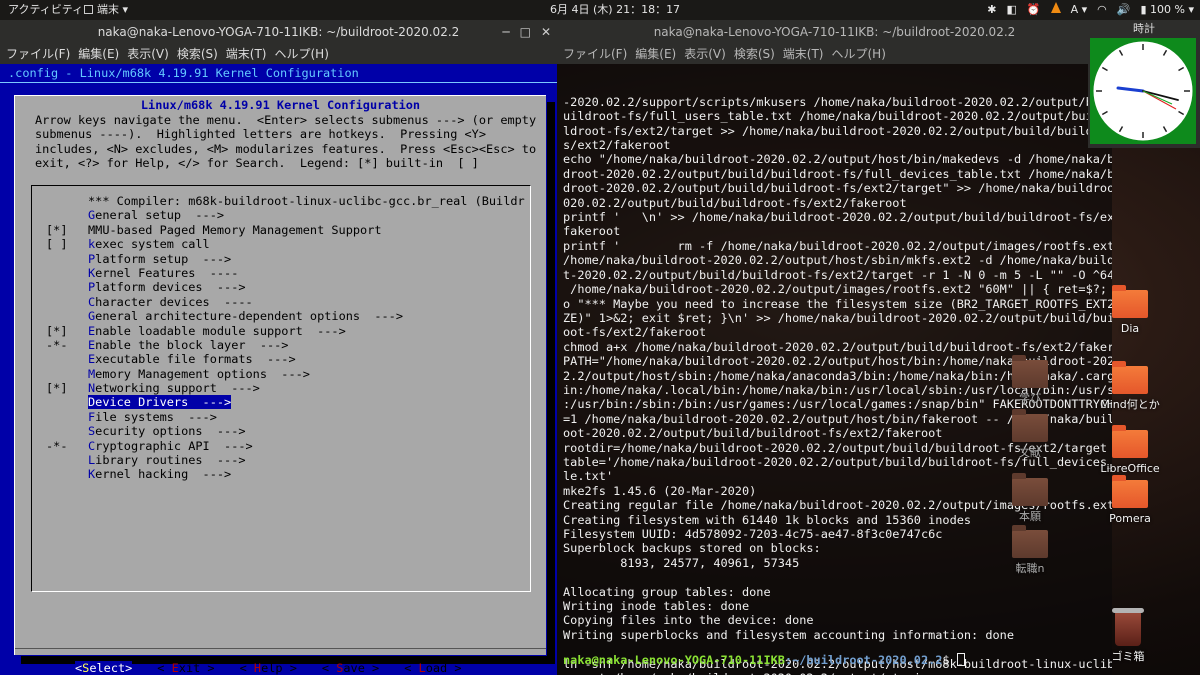 The height and width of the screenshot is (675, 1200). What do you see at coordinates (57, 244) in the screenshot?
I see `menu-item-state: [ ]` at bounding box center [57, 244].